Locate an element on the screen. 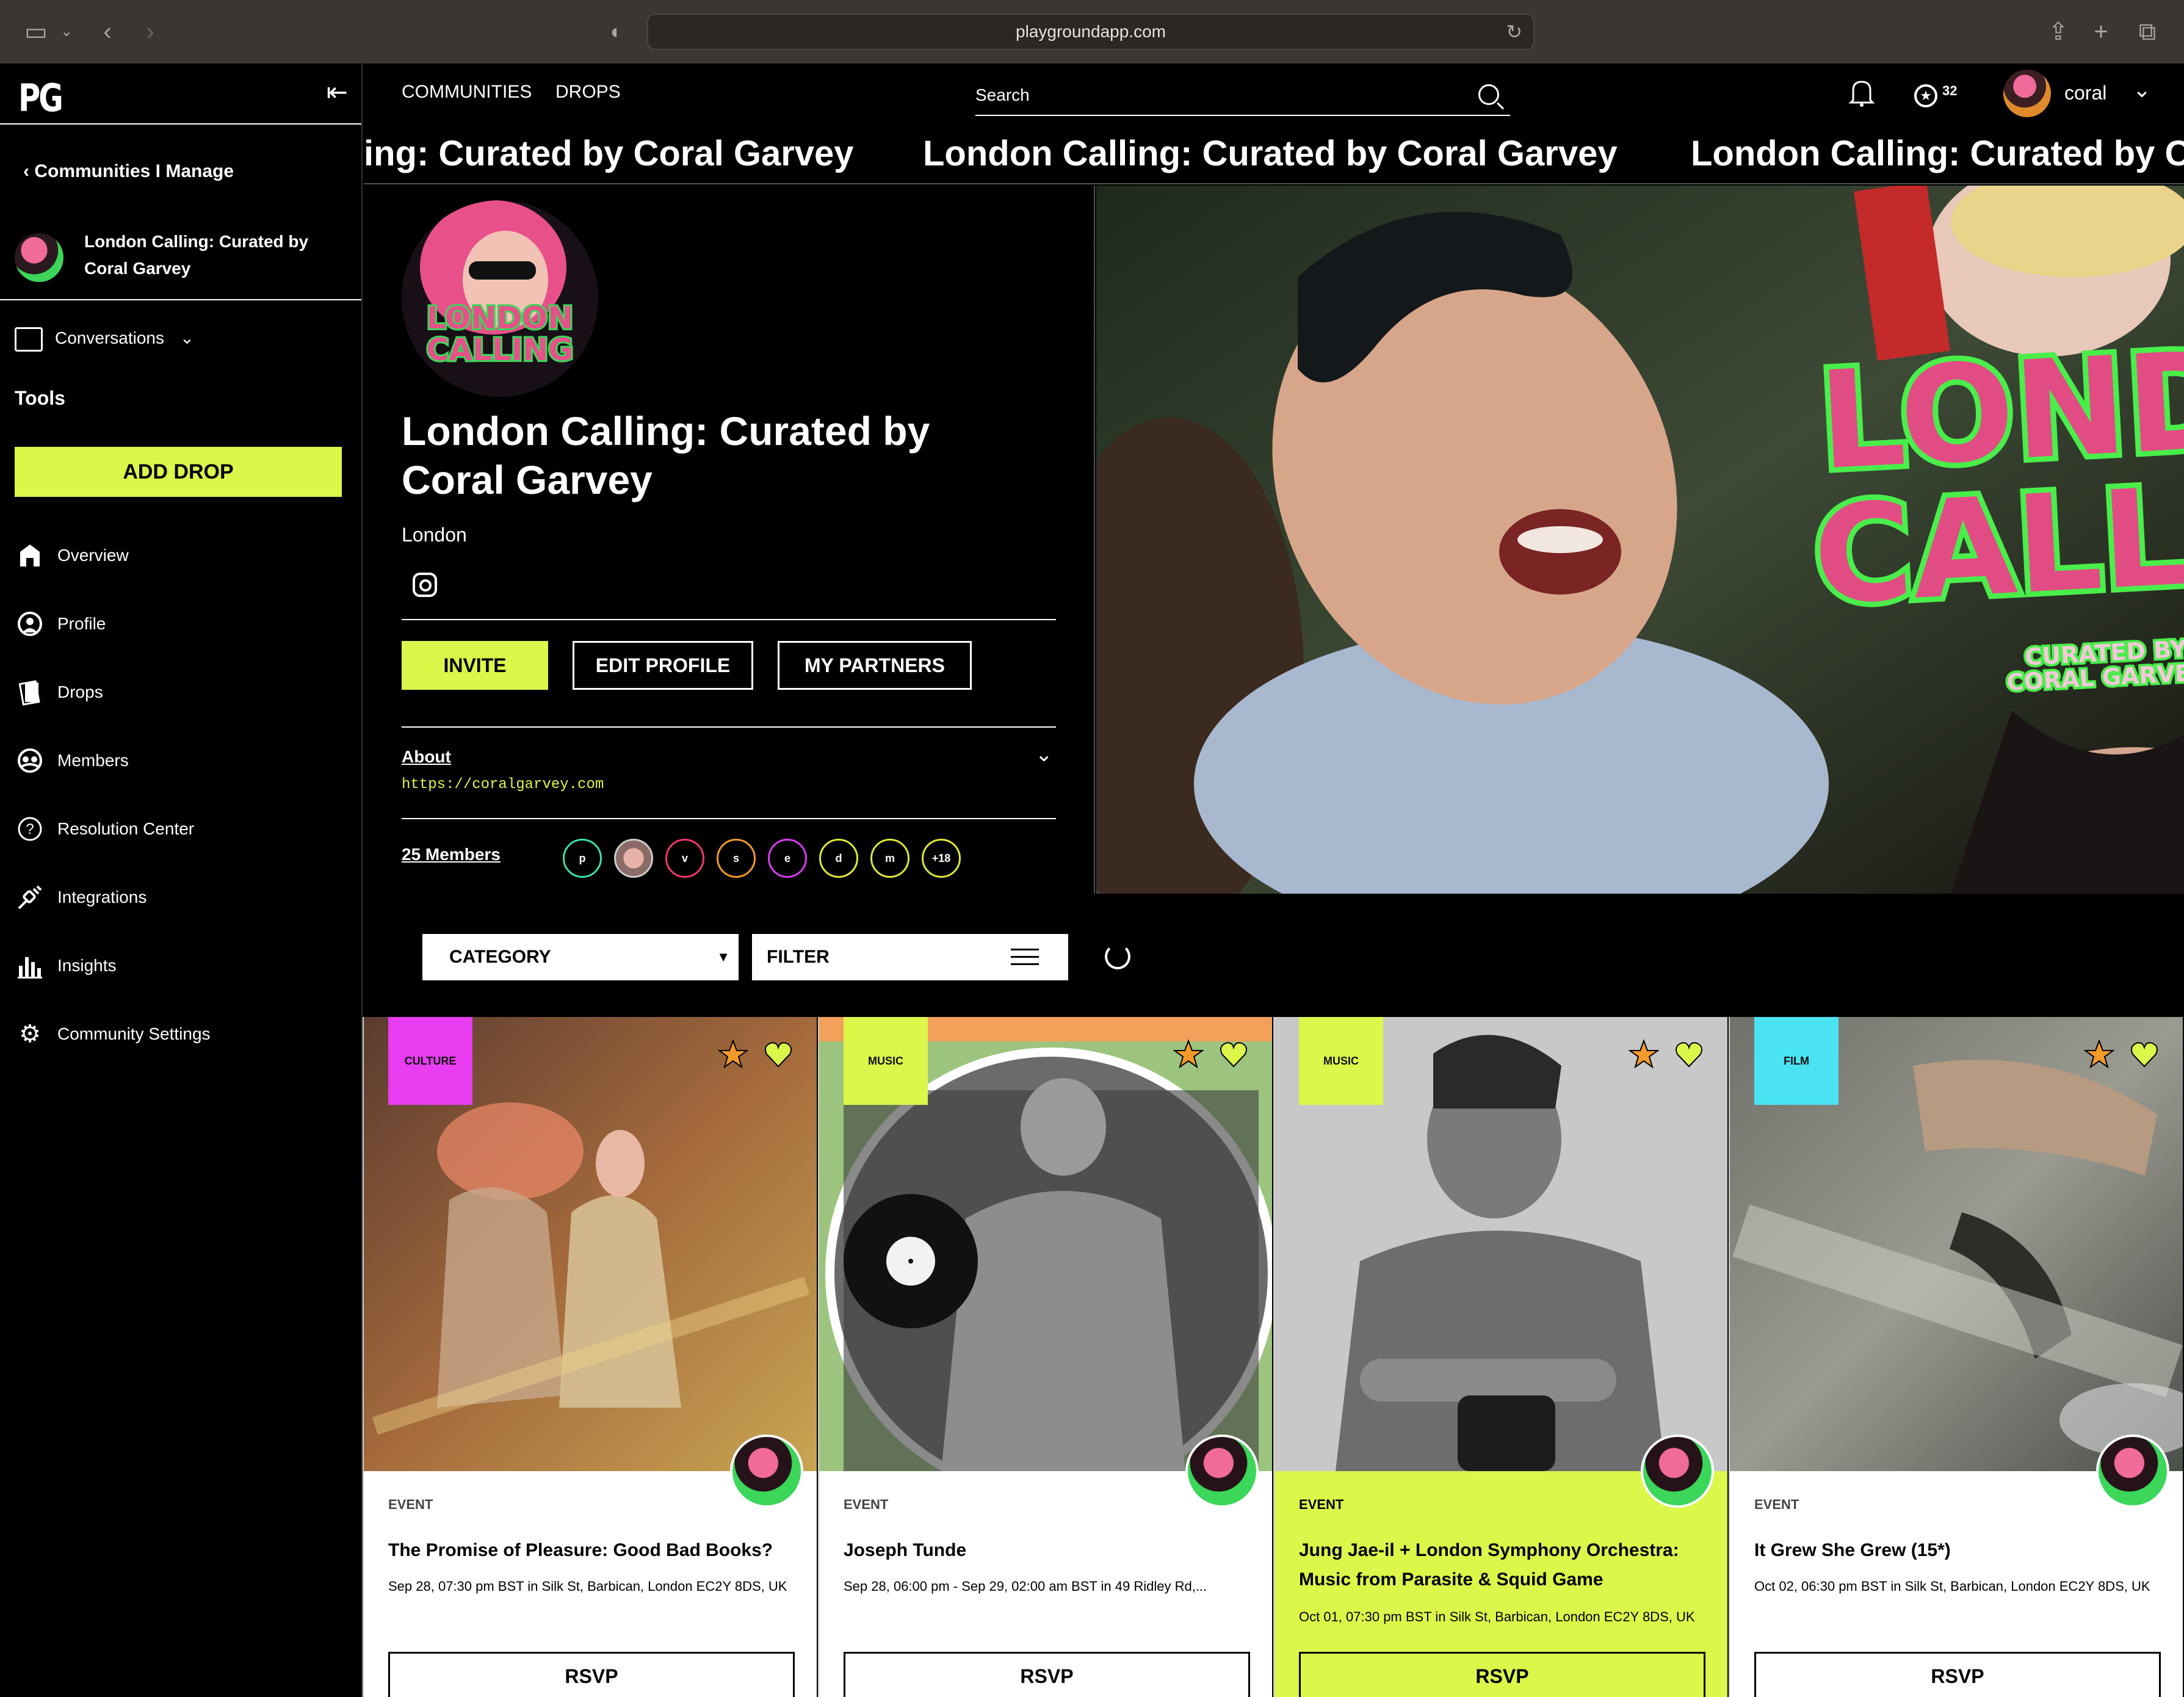 The image size is (2184, 1697). sidebar-item-drops: Drops is located at coordinates (185, 692).